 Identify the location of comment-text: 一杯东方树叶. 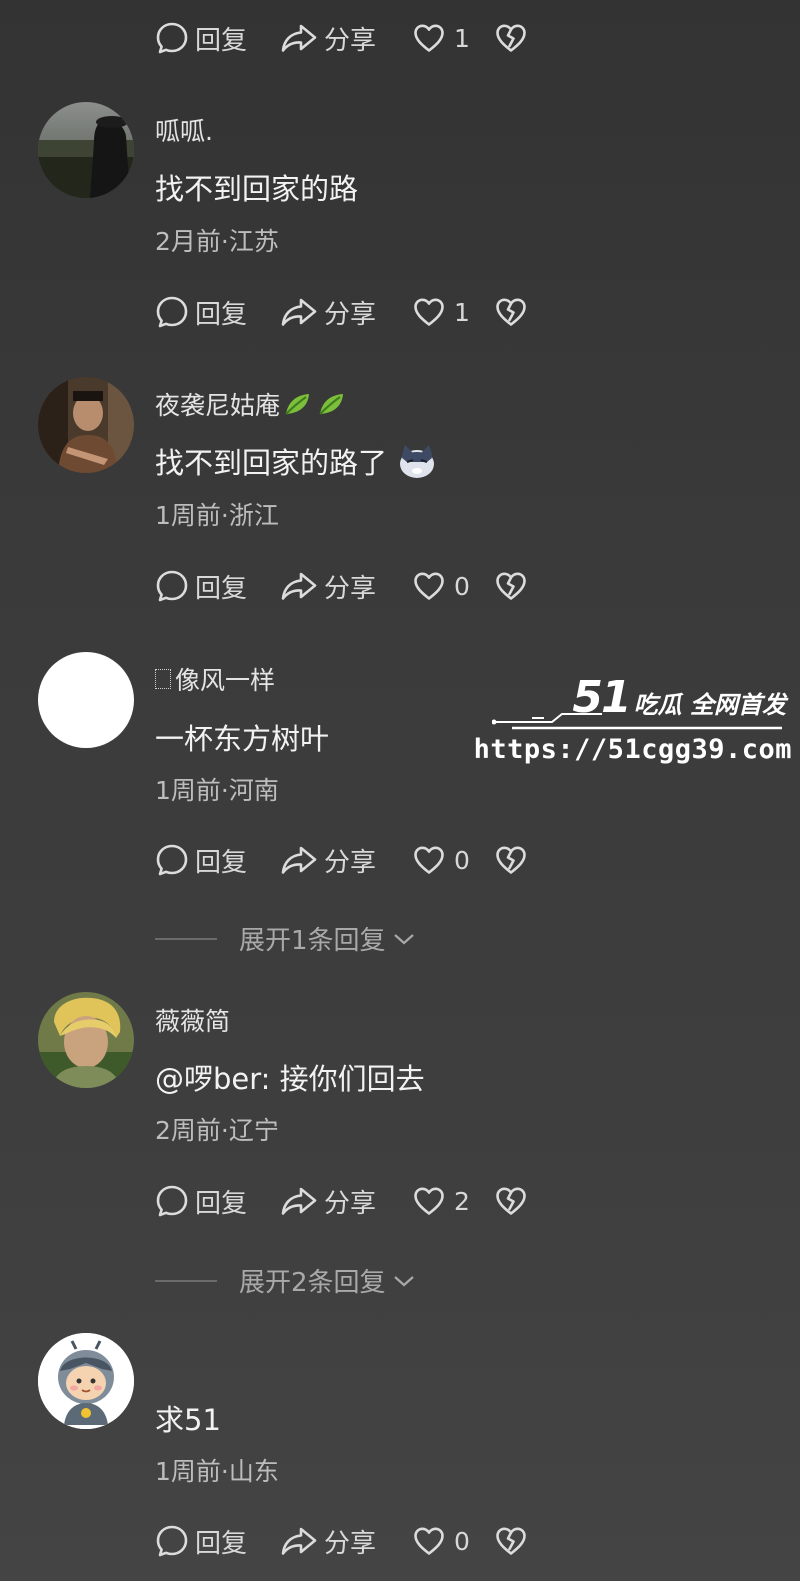
(242, 739).